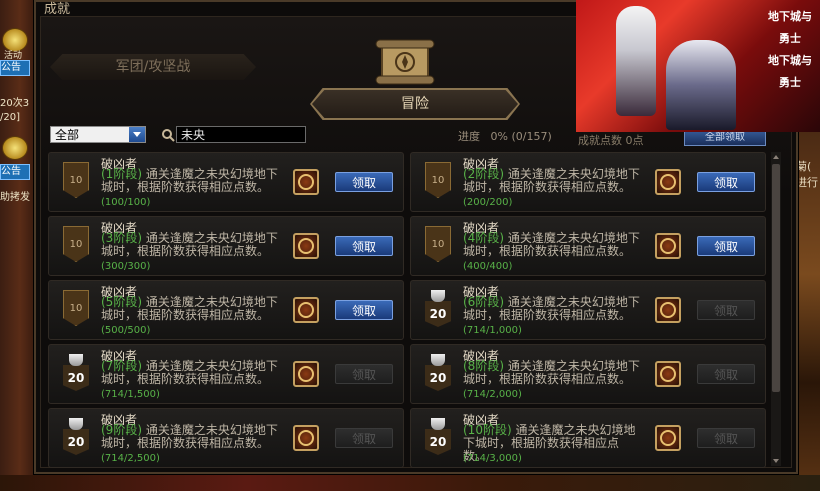  What do you see at coordinates (126, 202) in the screenshot?
I see `achievement-count: (100/100)` at bounding box center [126, 202].